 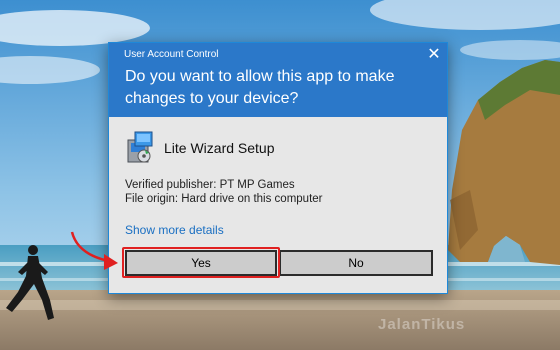 What do you see at coordinates (210, 185) in the screenshot?
I see `verified-publisher: Verified publisher: PT MP Games` at bounding box center [210, 185].